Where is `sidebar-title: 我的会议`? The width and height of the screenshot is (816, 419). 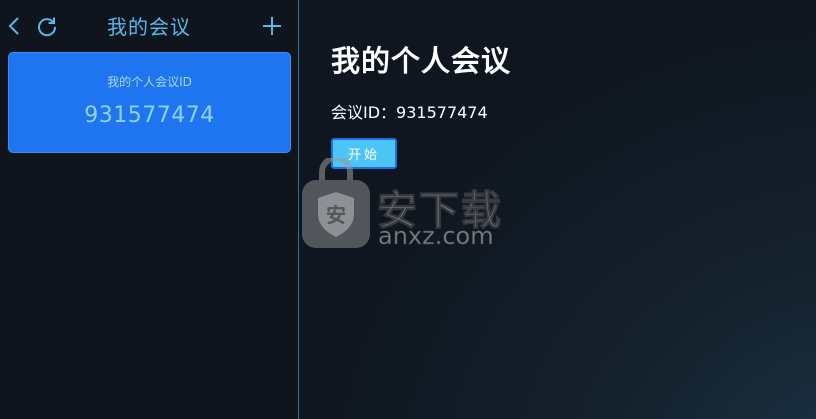 sidebar-title: 我的会议 is located at coordinates (149, 27).